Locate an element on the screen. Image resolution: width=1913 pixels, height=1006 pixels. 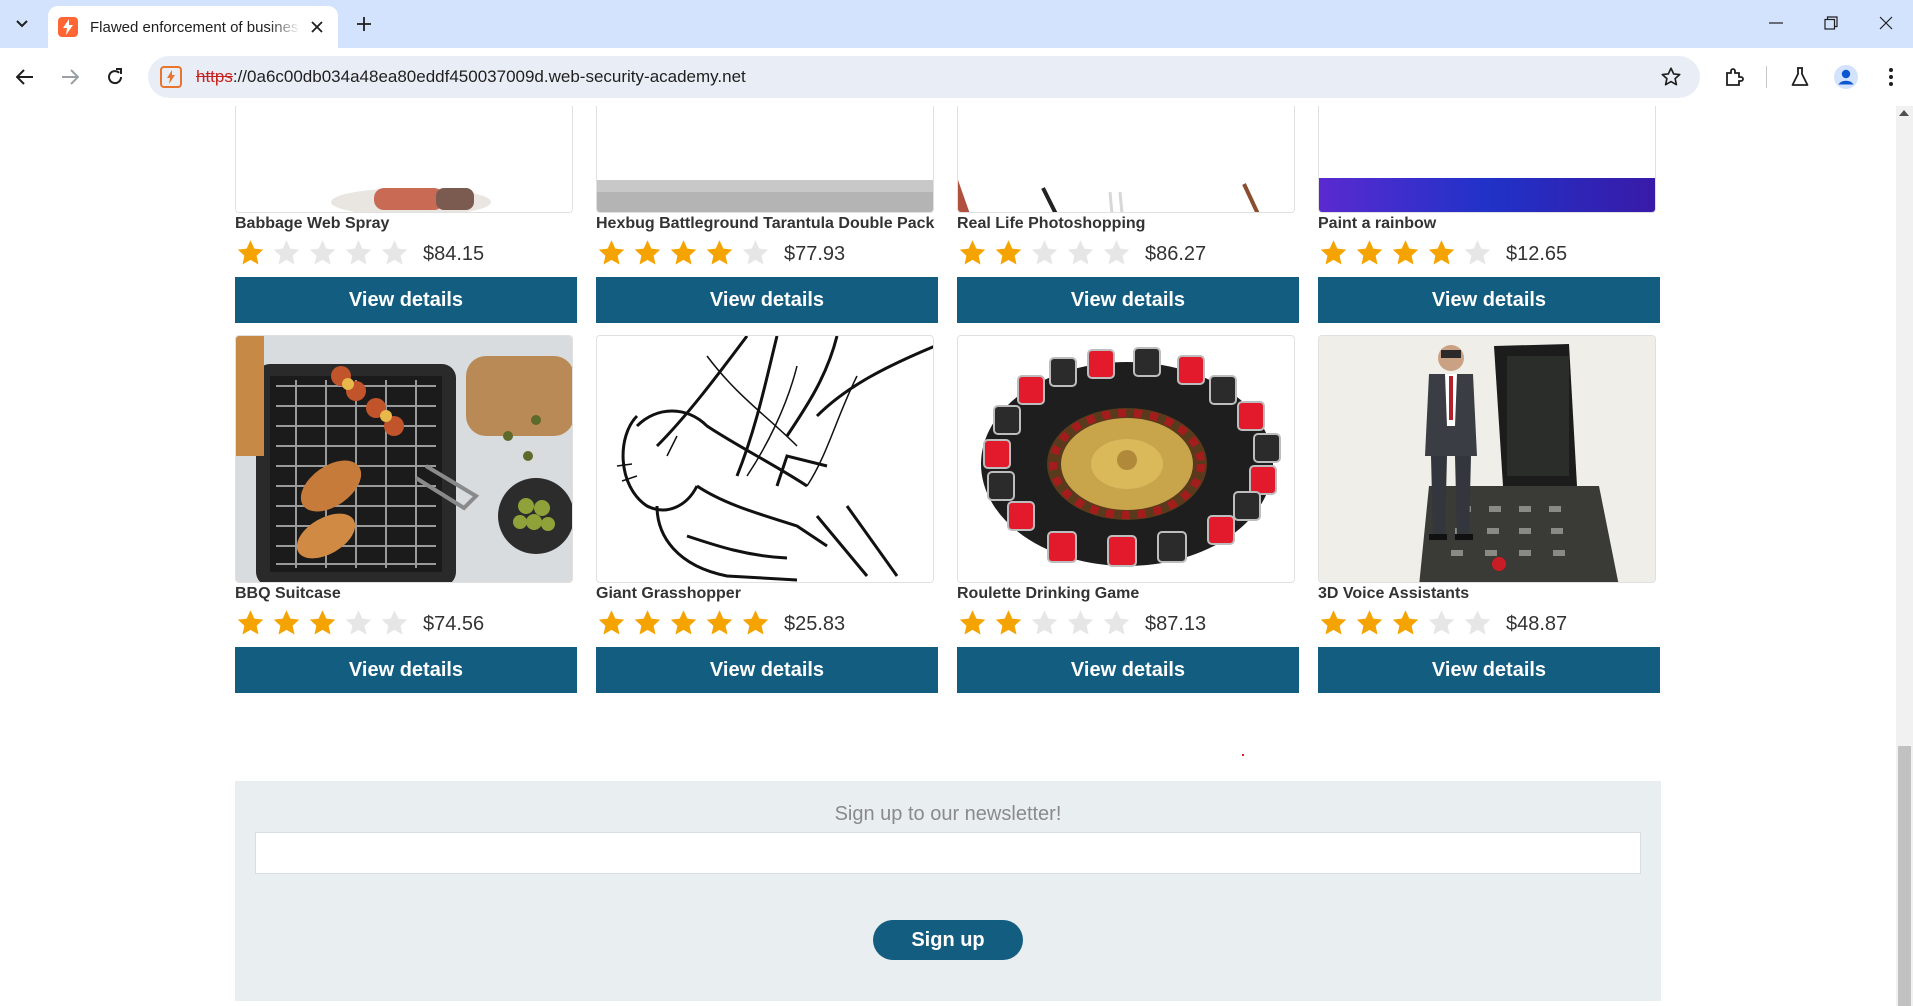
active-tab: Flawed enforcement of business rules is located at coordinates (193, 27).